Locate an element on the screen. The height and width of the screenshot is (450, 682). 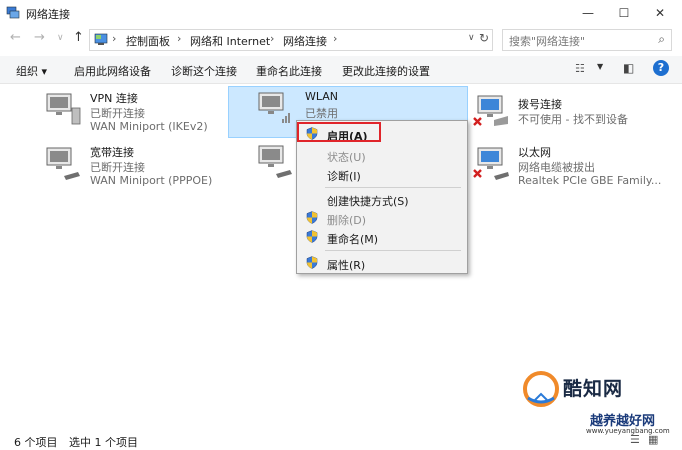
menu-item-properties: 属性(R) is located at coordinates (346, 265).